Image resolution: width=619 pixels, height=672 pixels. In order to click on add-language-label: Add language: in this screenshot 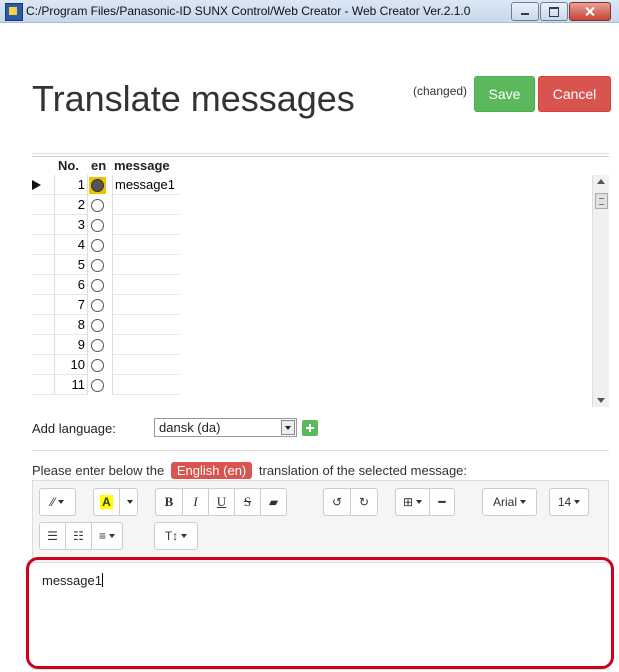, I will do `click(74, 428)`.